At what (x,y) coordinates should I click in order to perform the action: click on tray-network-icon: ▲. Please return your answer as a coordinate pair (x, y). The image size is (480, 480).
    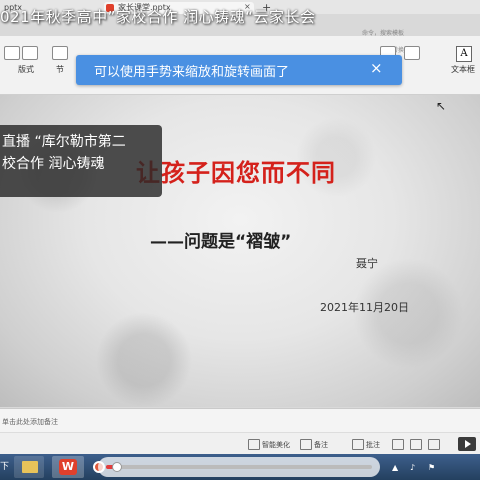
    Looking at the image, I should click on (395, 467).